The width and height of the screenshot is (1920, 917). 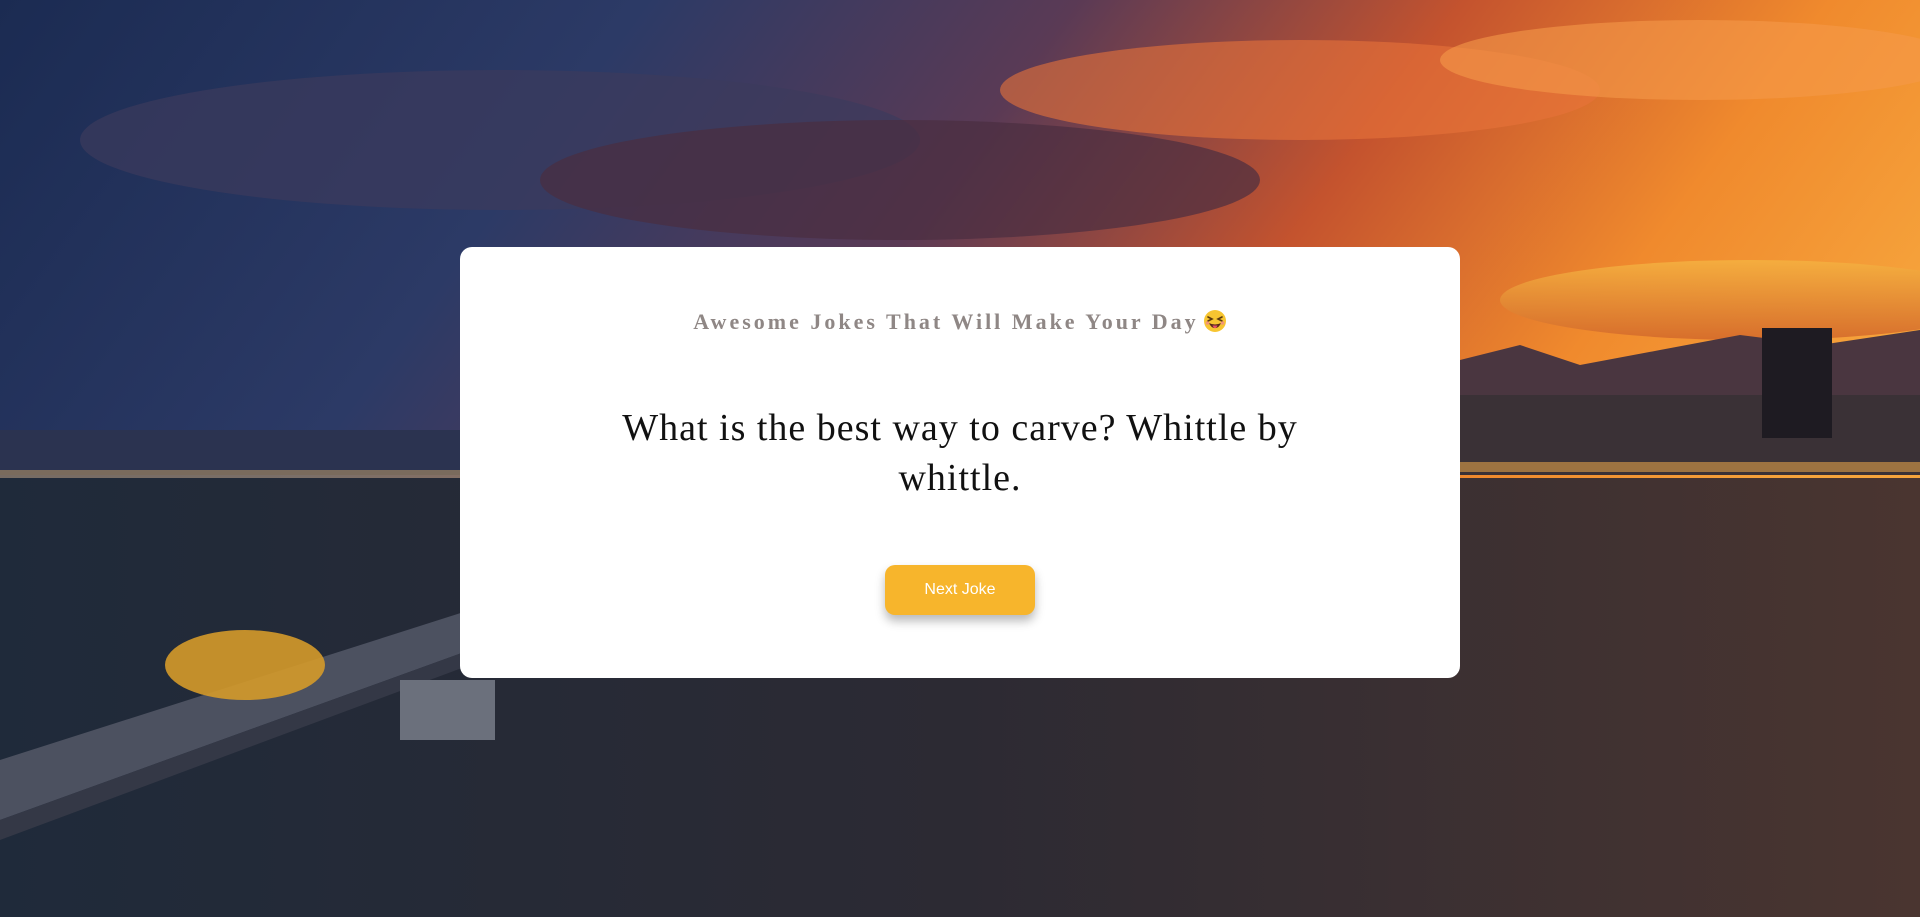 I want to click on squinting-face-with-tongue-icon, so click(x=1215, y=321).